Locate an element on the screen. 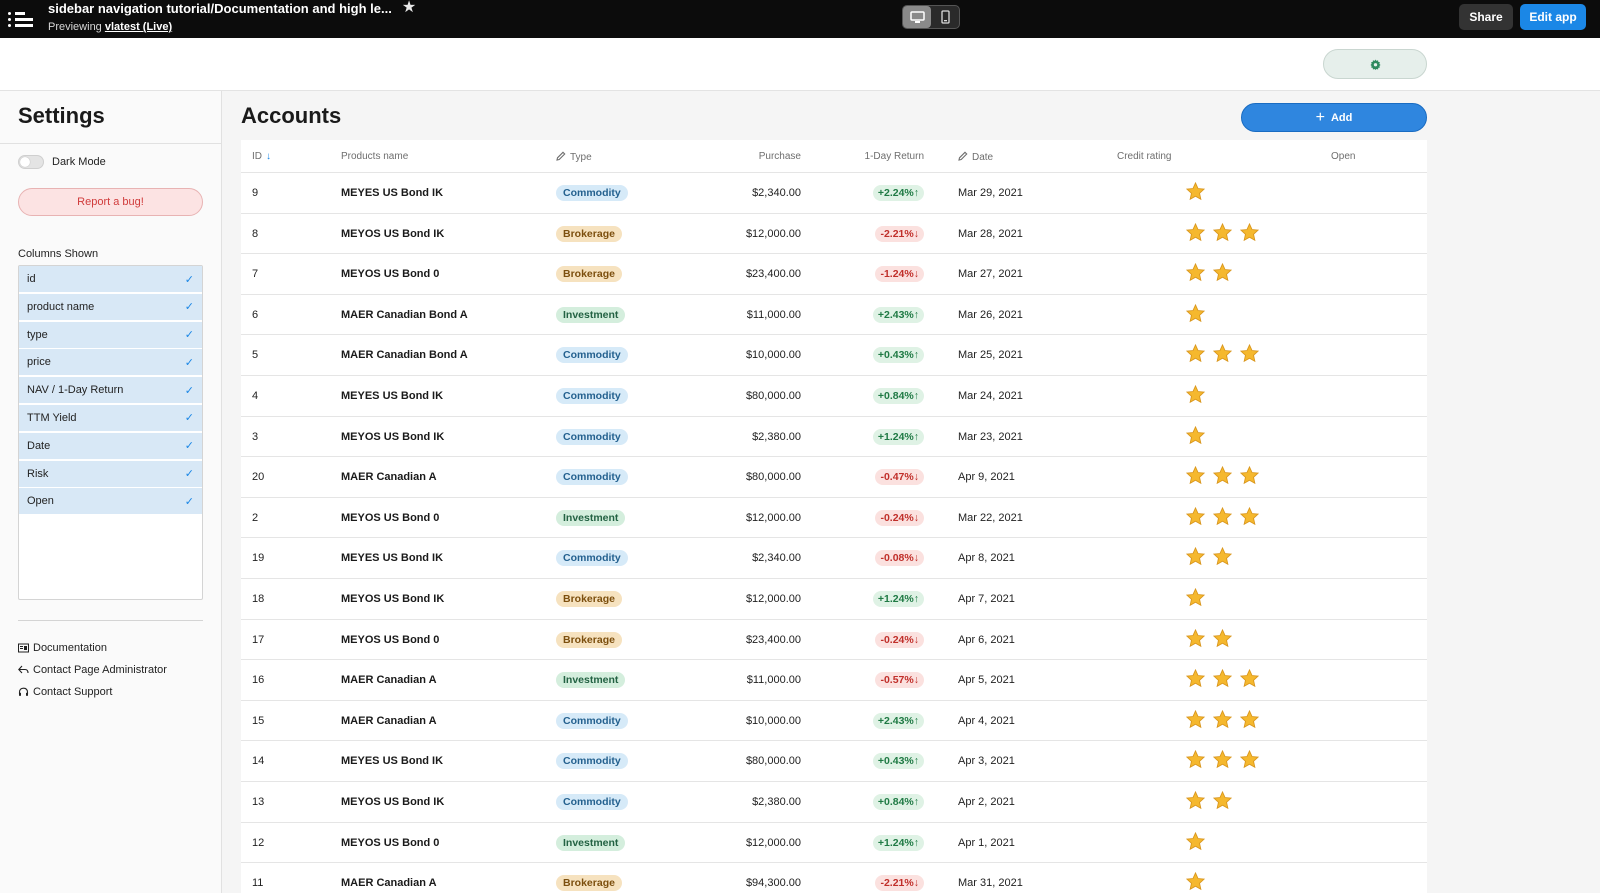 The width and height of the screenshot is (1600, 893). settings-button is located at coordinates (1375, 64).